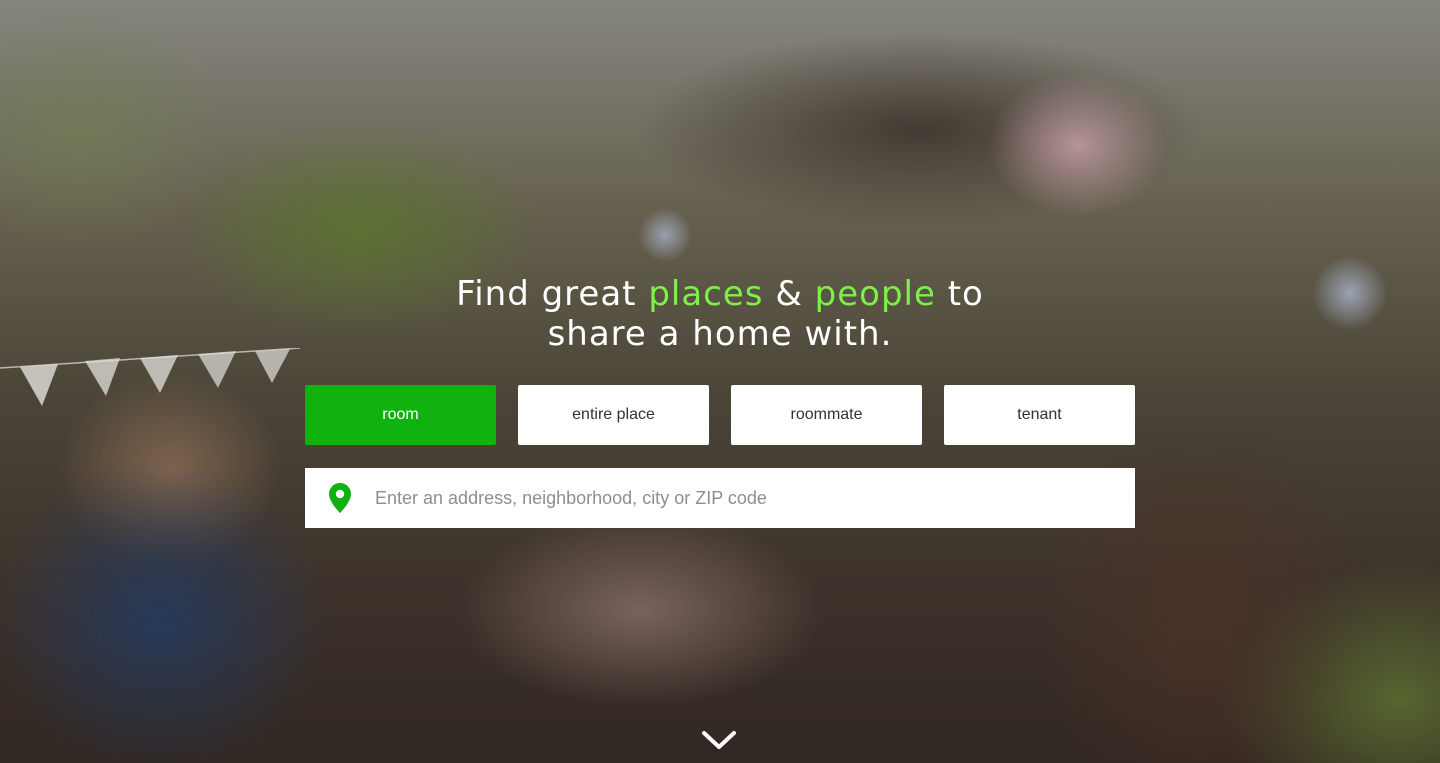  Describe the element at coordinates (720, 415) in the screenshot. I see `listing-type-tabs: room entire place roommate tenant` at that location.